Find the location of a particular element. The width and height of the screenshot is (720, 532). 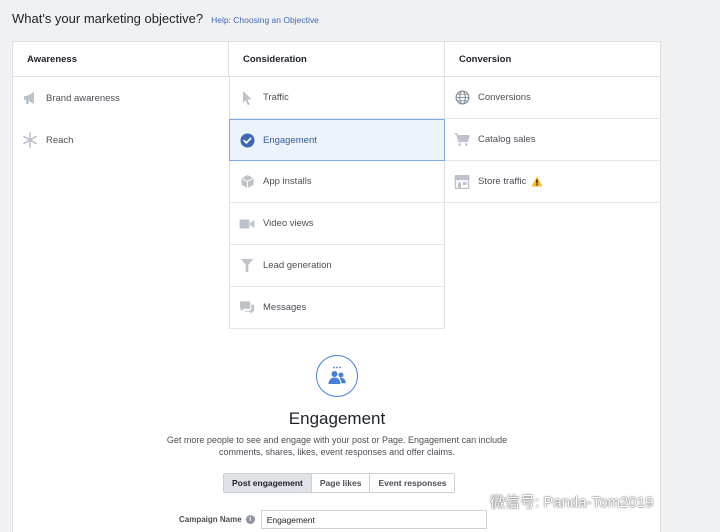

cursor-icon is located at coordinates (247, 98).